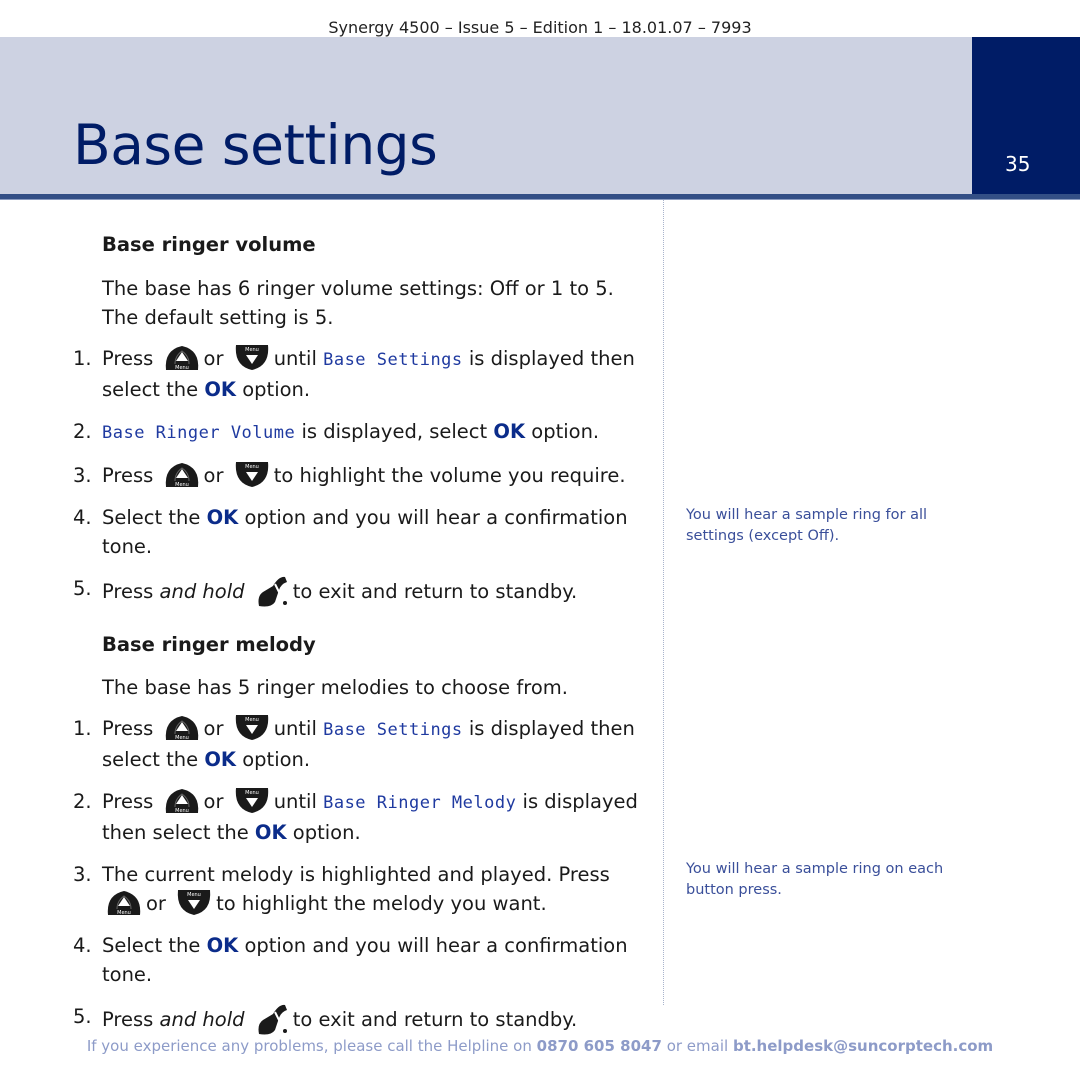 The width and height of the screenshot is (1080, 1076). Describe the element at coordinates (255, 145) in the screenshot. I see `page-title: Base settings` at that location.